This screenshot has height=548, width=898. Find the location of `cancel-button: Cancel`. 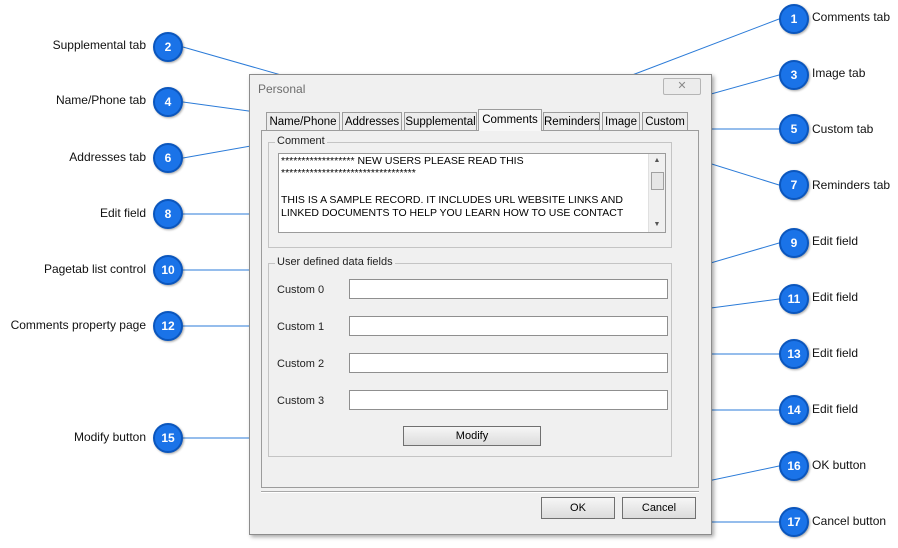

cancel-button: Cancel is located at coordinates (659, 508).